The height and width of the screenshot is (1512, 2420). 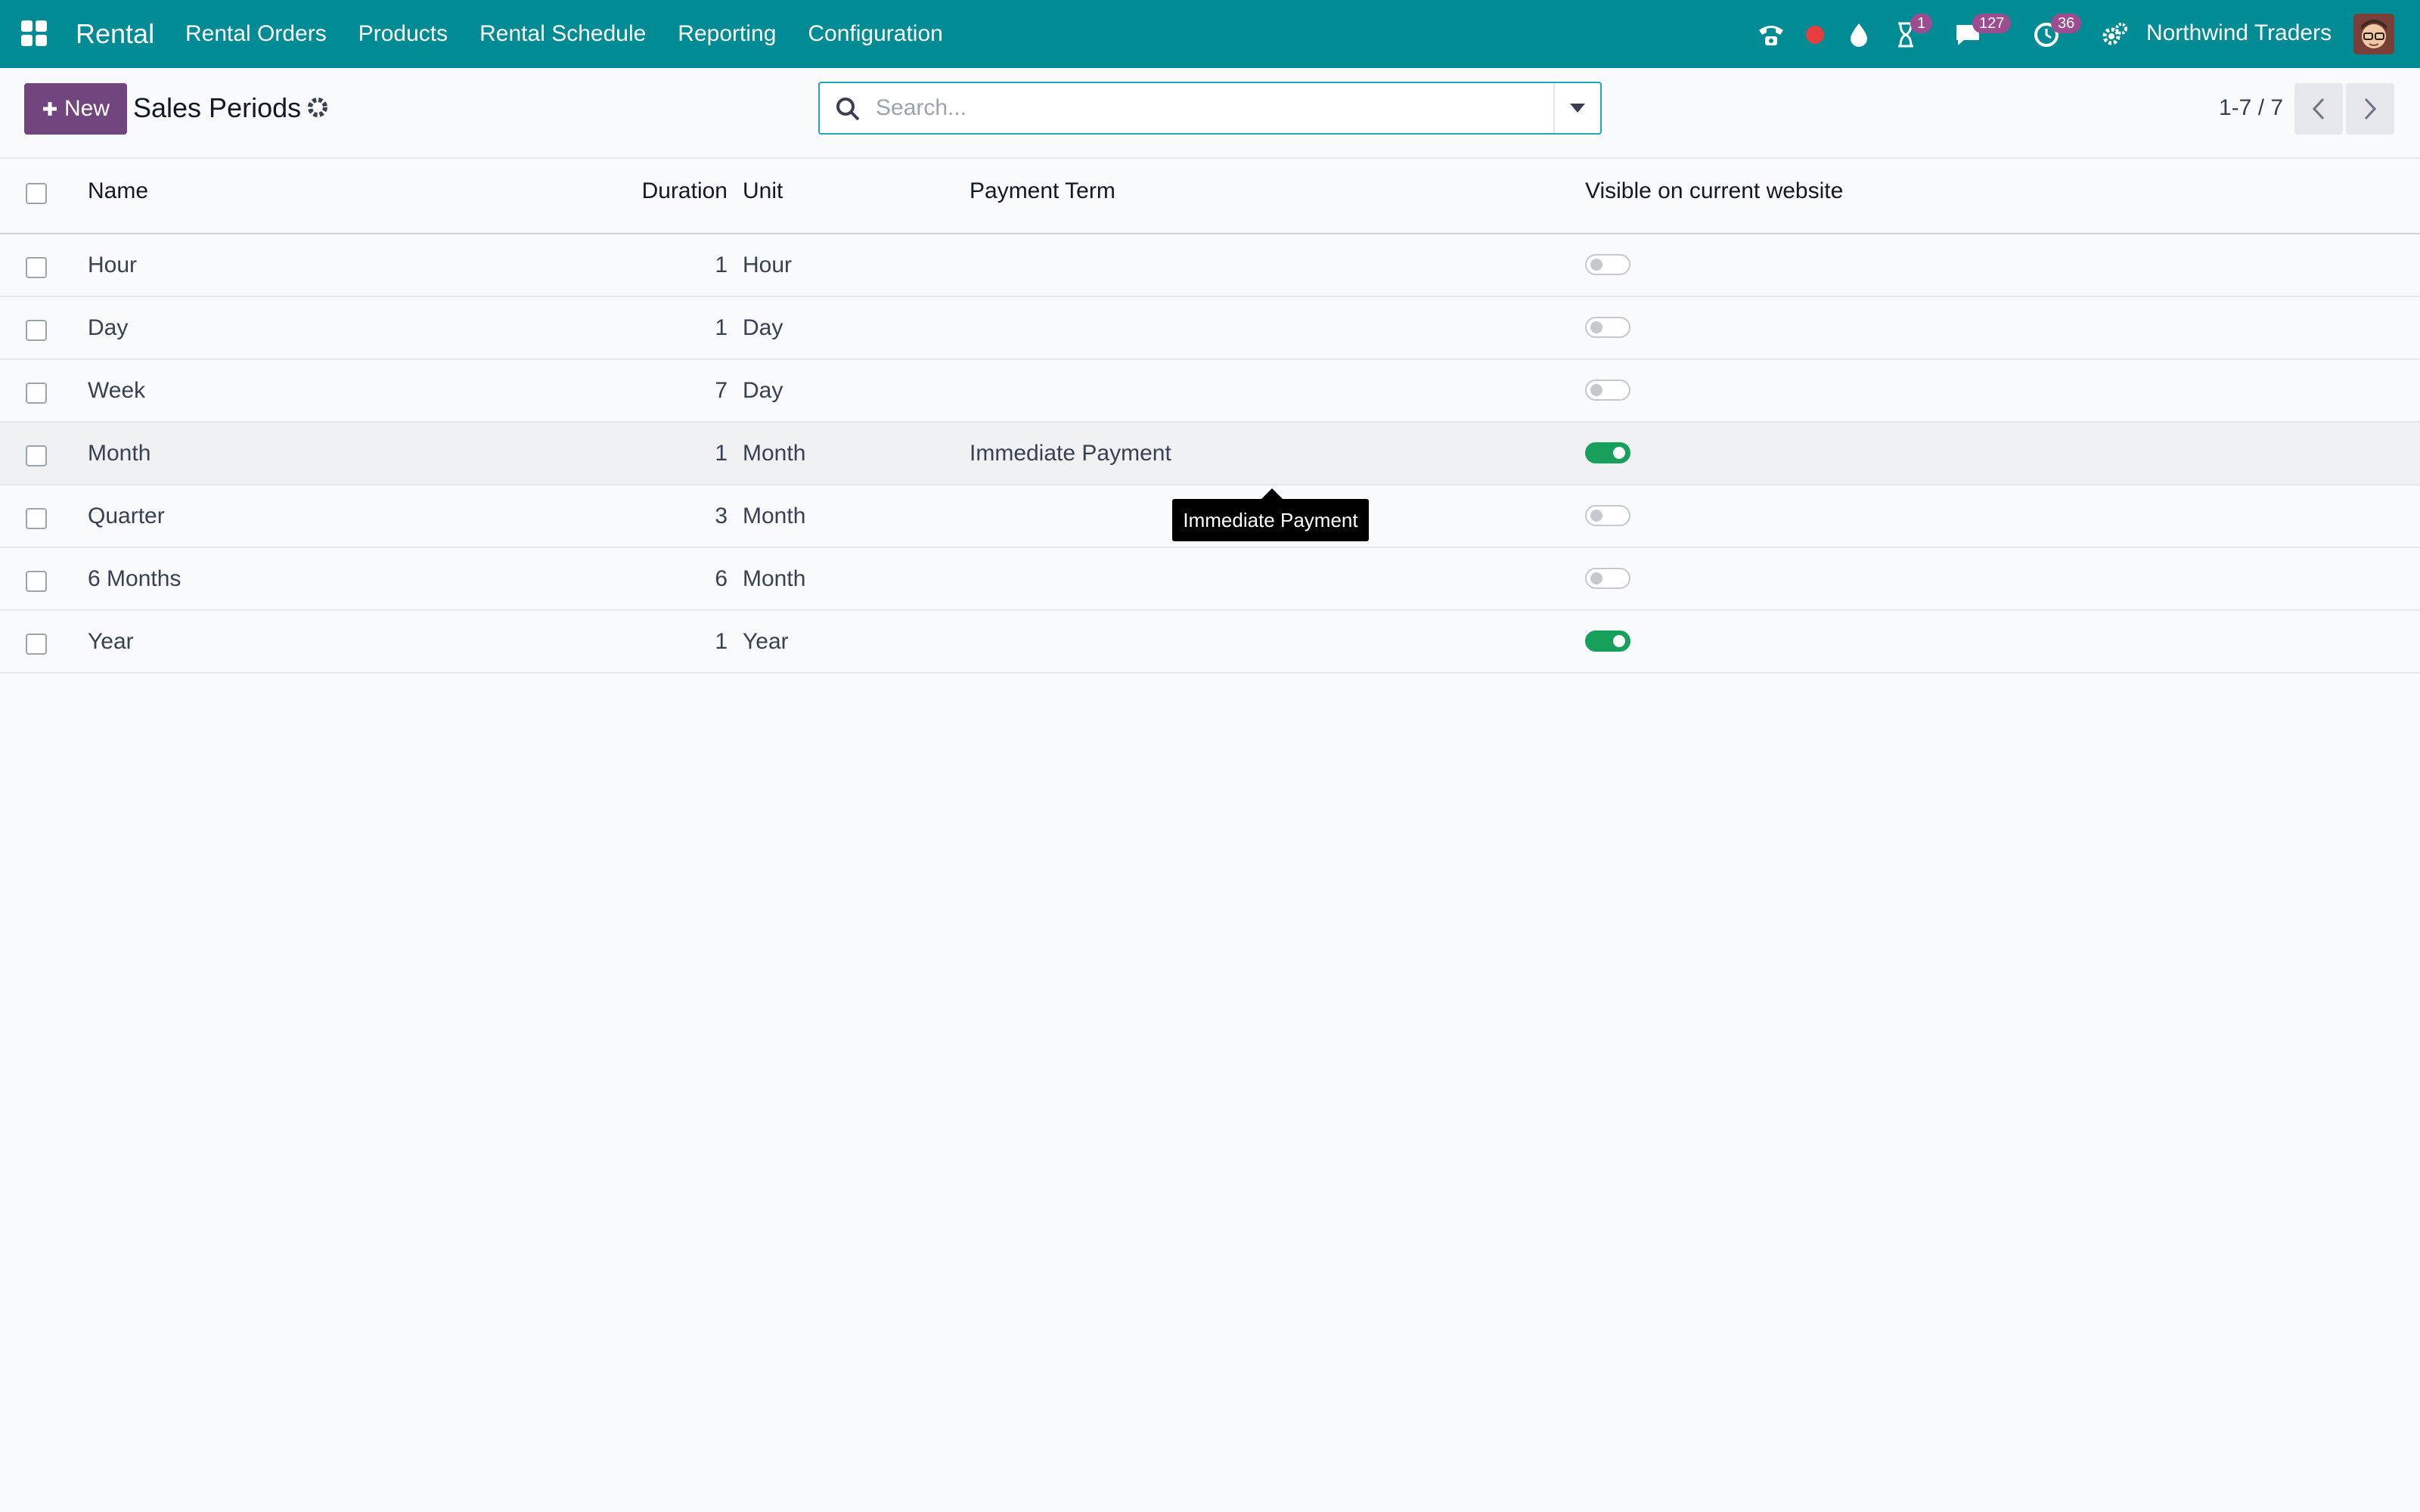 What do you see at coordinates (36, 193) in the screenshot?
I see `select-all-checkbox` at bounding box center [36, 193].